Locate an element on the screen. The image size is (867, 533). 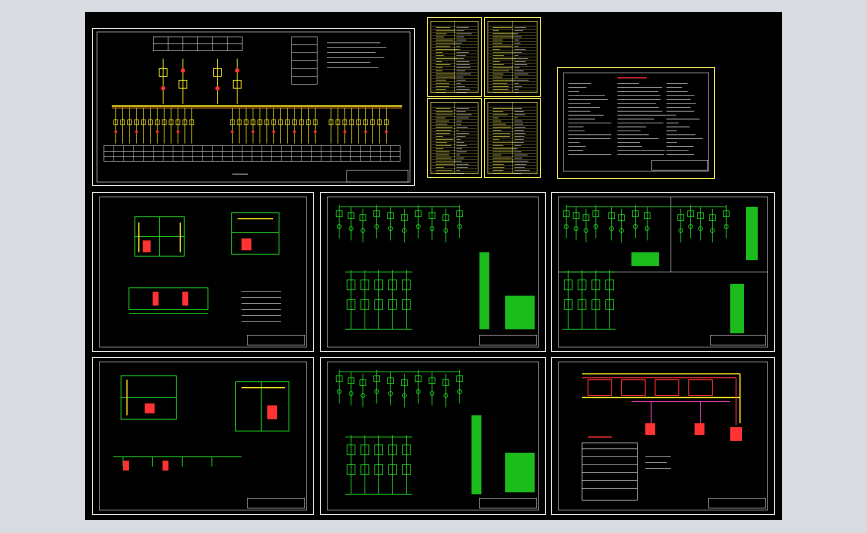
sheet-grounding-plan is located at coordinates (663, 436).